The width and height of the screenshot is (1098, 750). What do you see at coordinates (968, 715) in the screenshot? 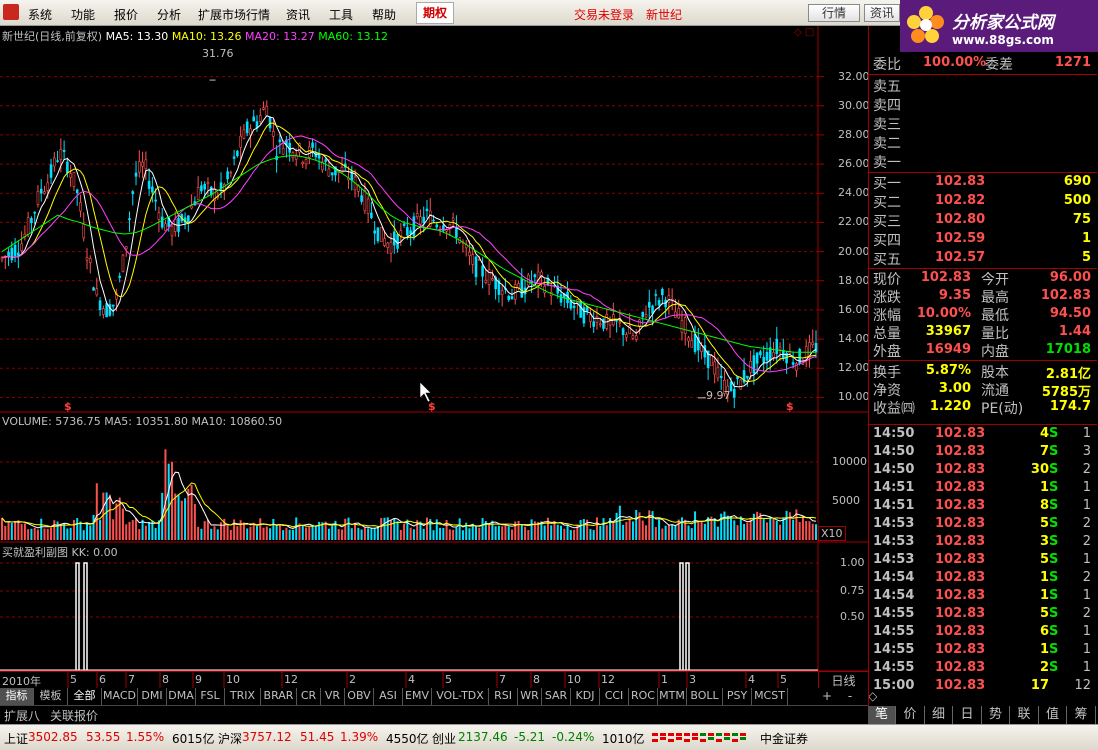
I see `side-tab-3: 日` at bounding box center [968, 715].